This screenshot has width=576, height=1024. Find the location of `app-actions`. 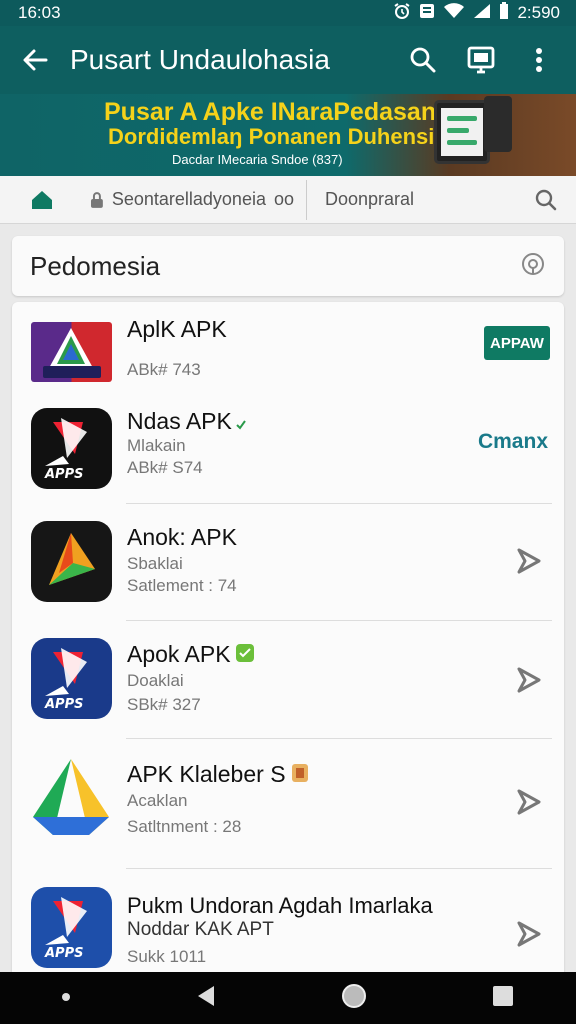

app-actions is located at coordinates (491, 60).